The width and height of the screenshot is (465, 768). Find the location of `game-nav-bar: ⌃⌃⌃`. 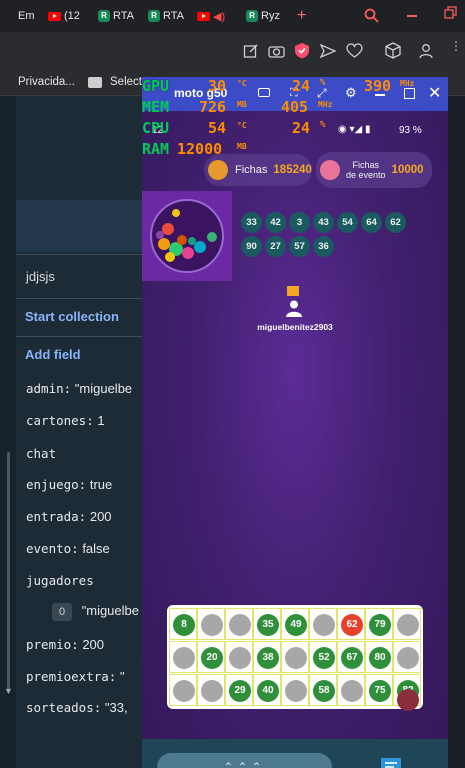

game-nav-bar: ⌃⌃⌃ is located at coordinates (295, 753).